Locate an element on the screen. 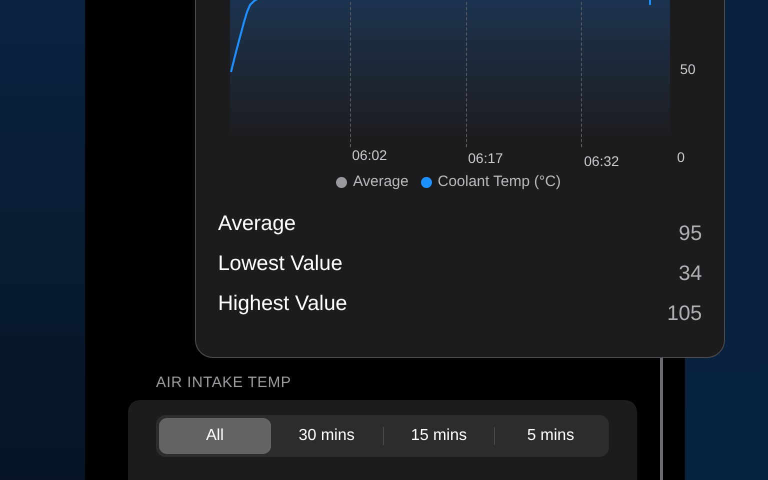  time-range-tab: 15 mins is located at coordinates (439, 436).